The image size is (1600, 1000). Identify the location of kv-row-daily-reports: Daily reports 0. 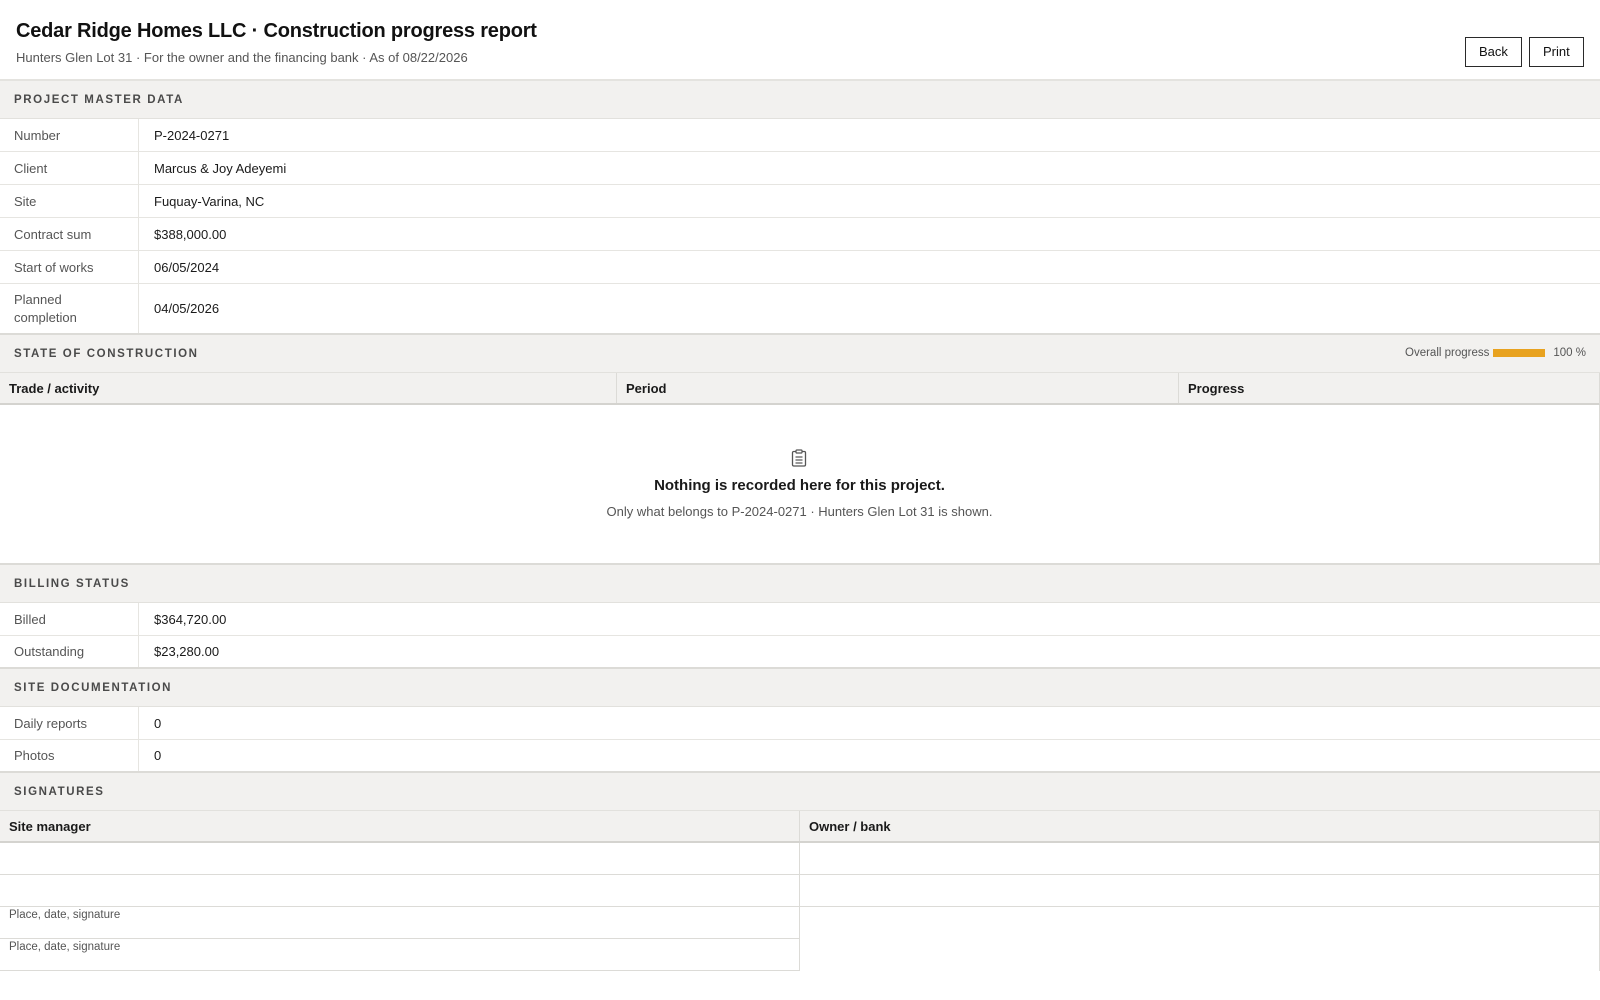
(800, 723).